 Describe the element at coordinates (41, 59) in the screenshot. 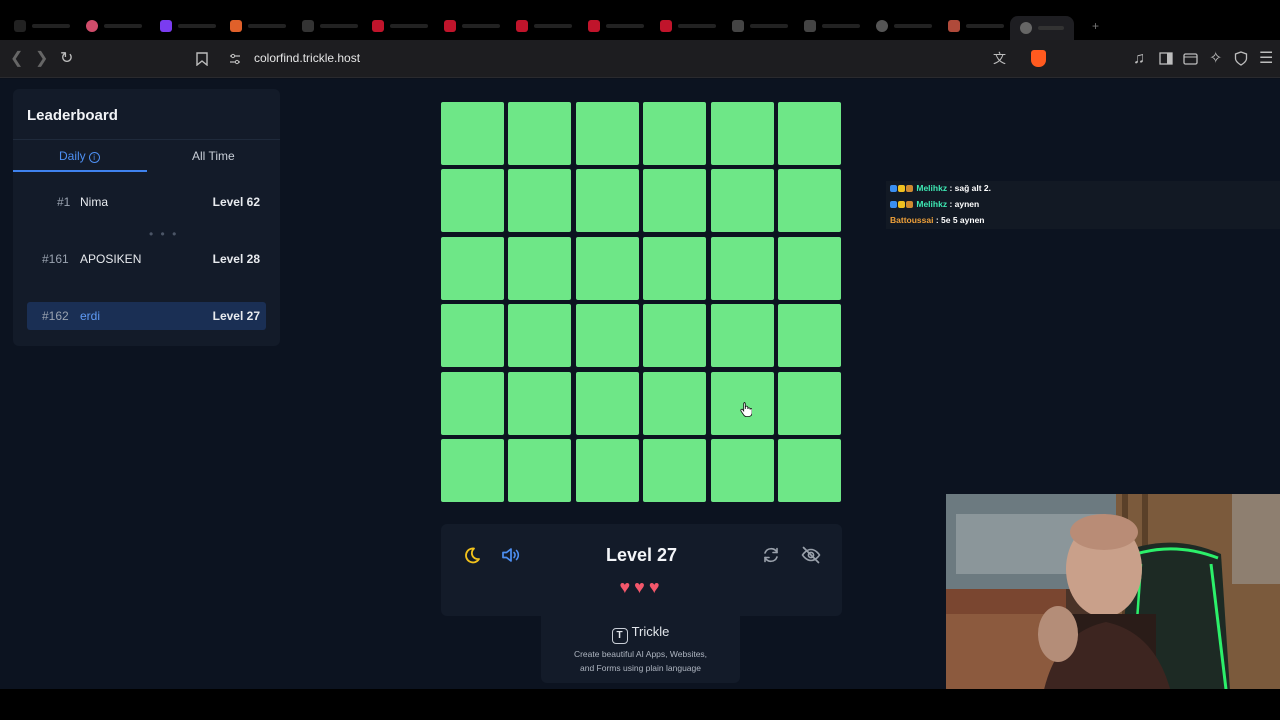

I see `forward-icon: ❯` at that location.